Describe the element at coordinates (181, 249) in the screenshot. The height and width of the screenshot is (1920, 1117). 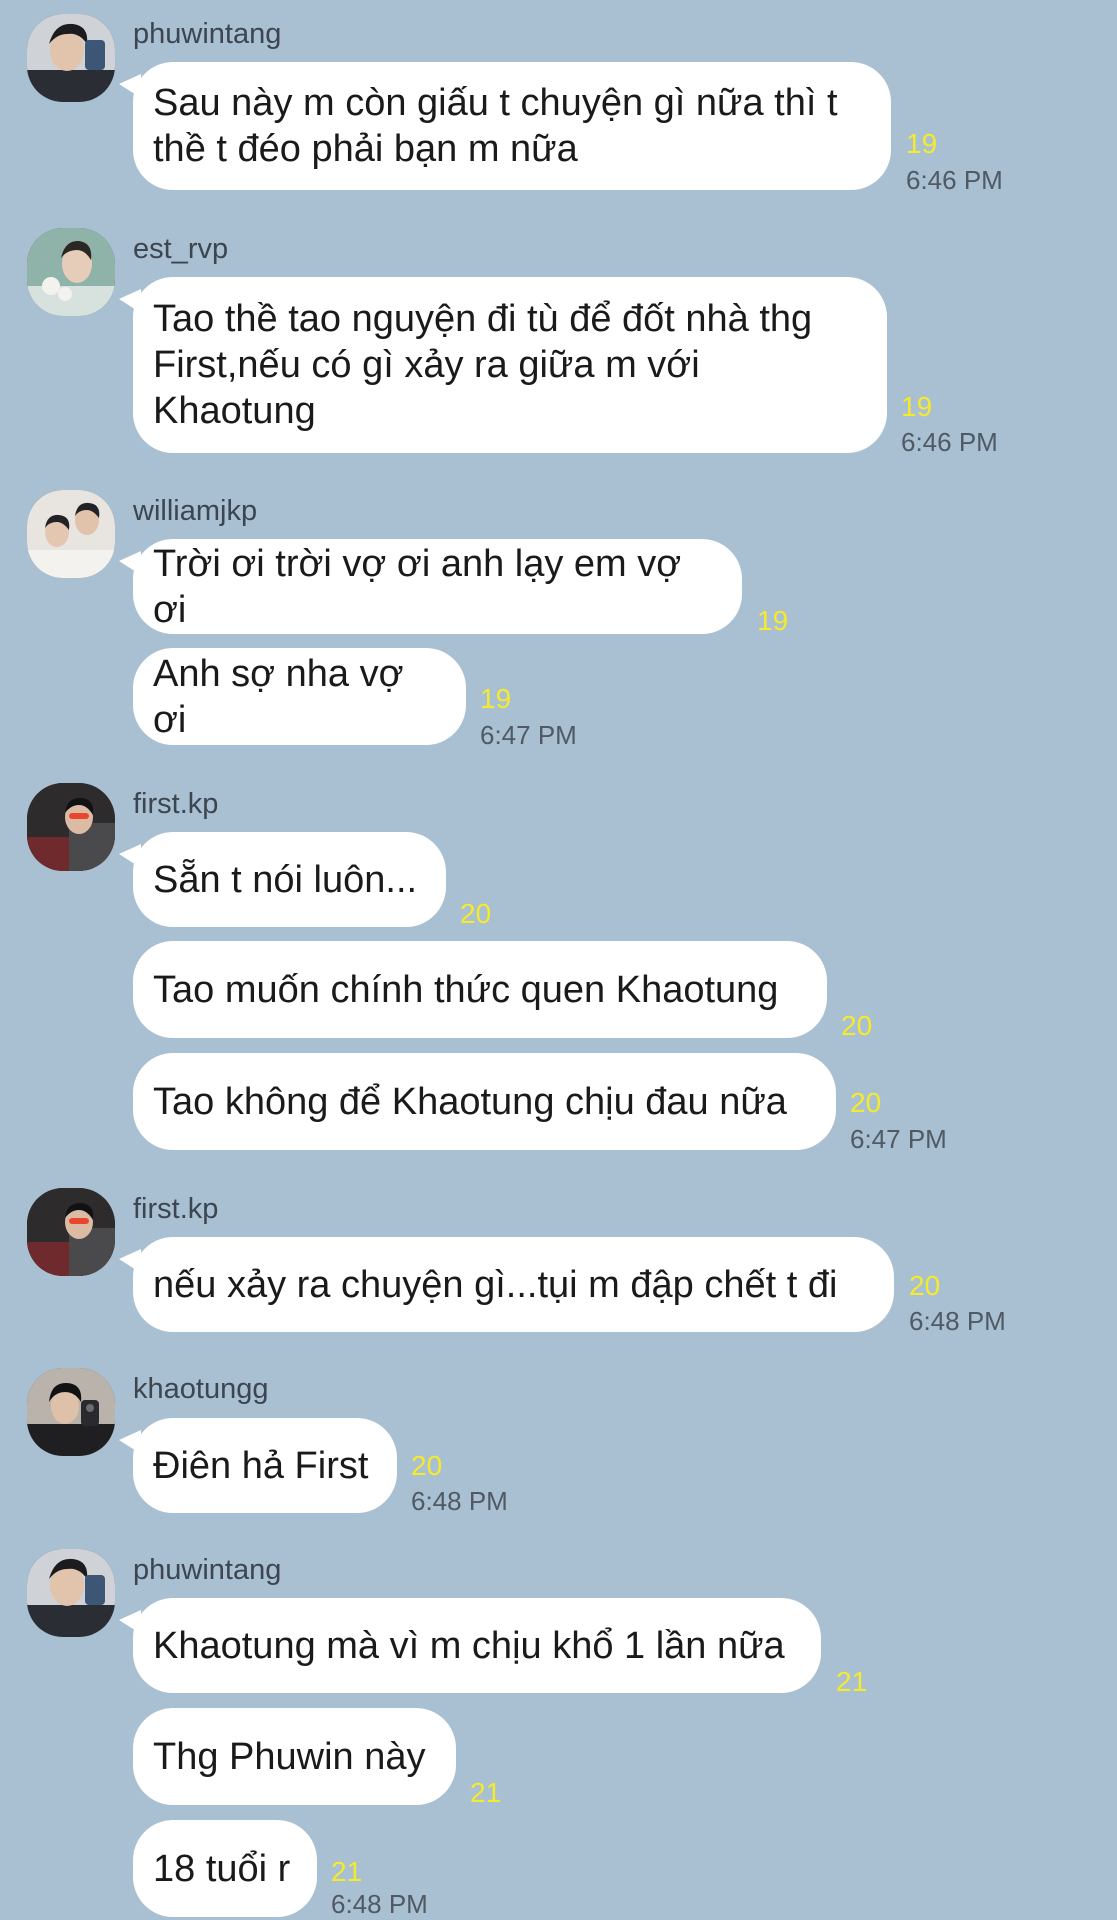
I see `username: est_rvp` at that location.